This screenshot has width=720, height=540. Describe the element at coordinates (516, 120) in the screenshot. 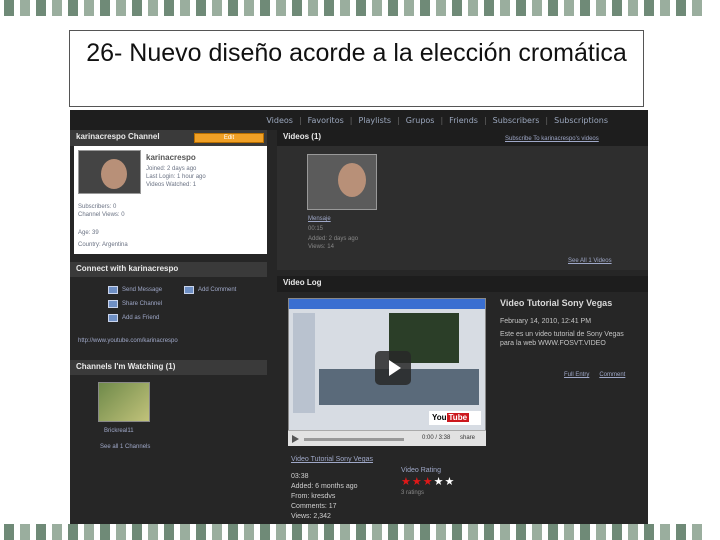

I see `nav-subscribers: Subscribers` at that location.